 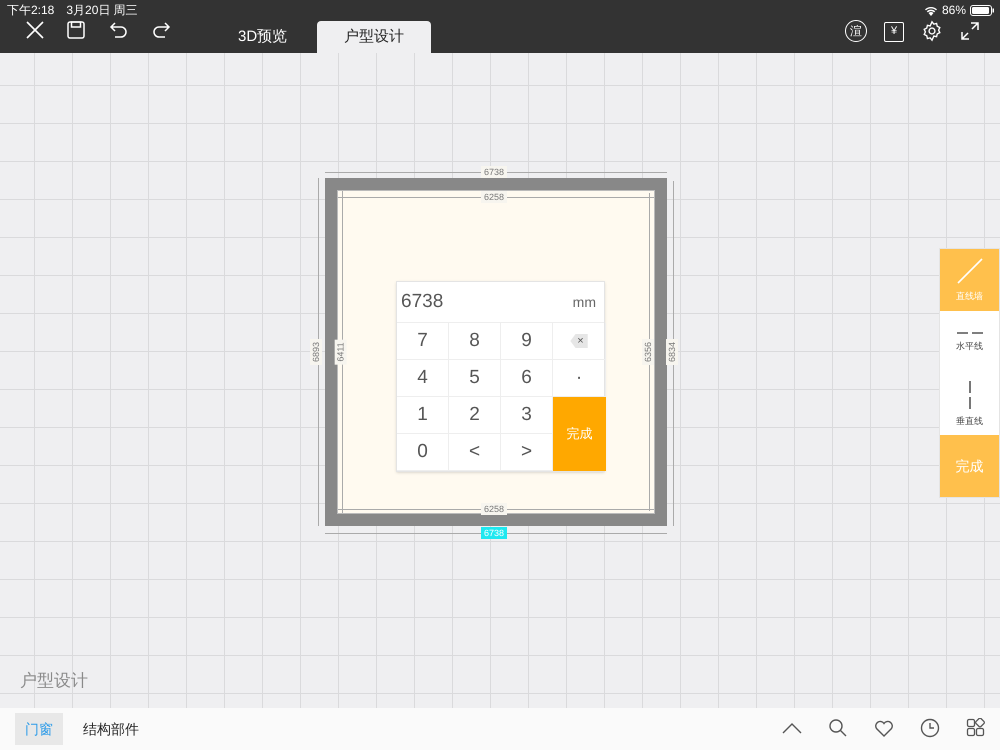 What do you see at coordinates (894, 32) in the screenshot?
I see `price-button: ¥` at bounding box center [894, 32].